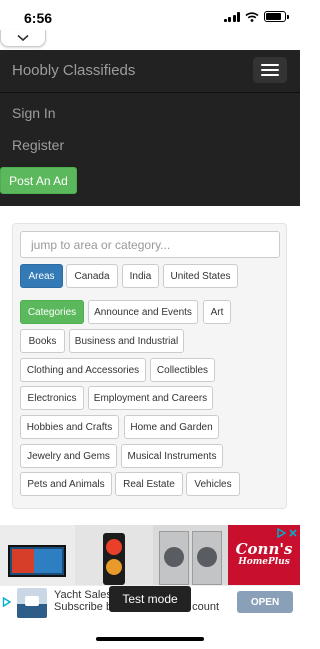 The width and height of the screenshot is (320, 649). I want to click on category-vehicles-button: Vehicles, so click(213, 484).